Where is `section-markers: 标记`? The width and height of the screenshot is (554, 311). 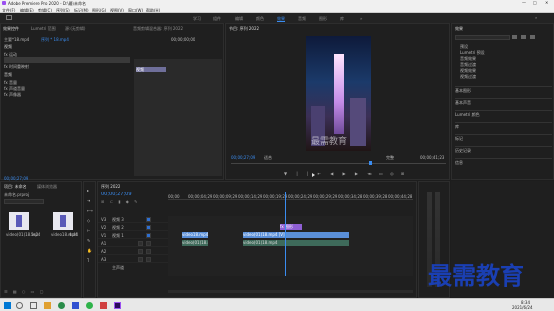
section-markers: 标记 is located at coordinates (503, 137).